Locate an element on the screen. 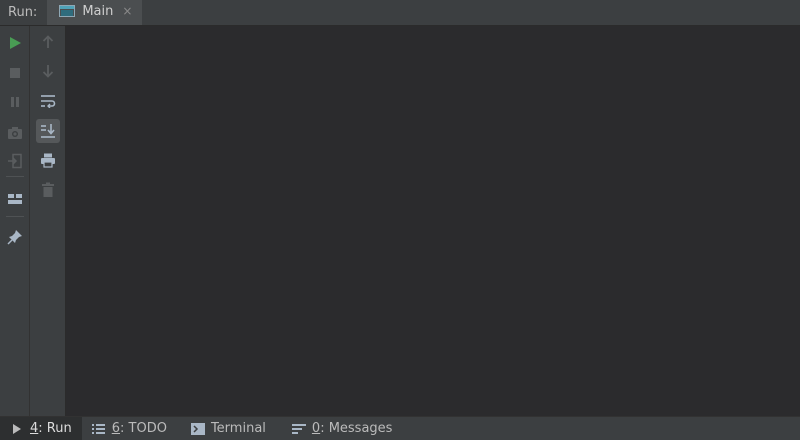  tab-main-label: Main is located at coordinates (98, 11).